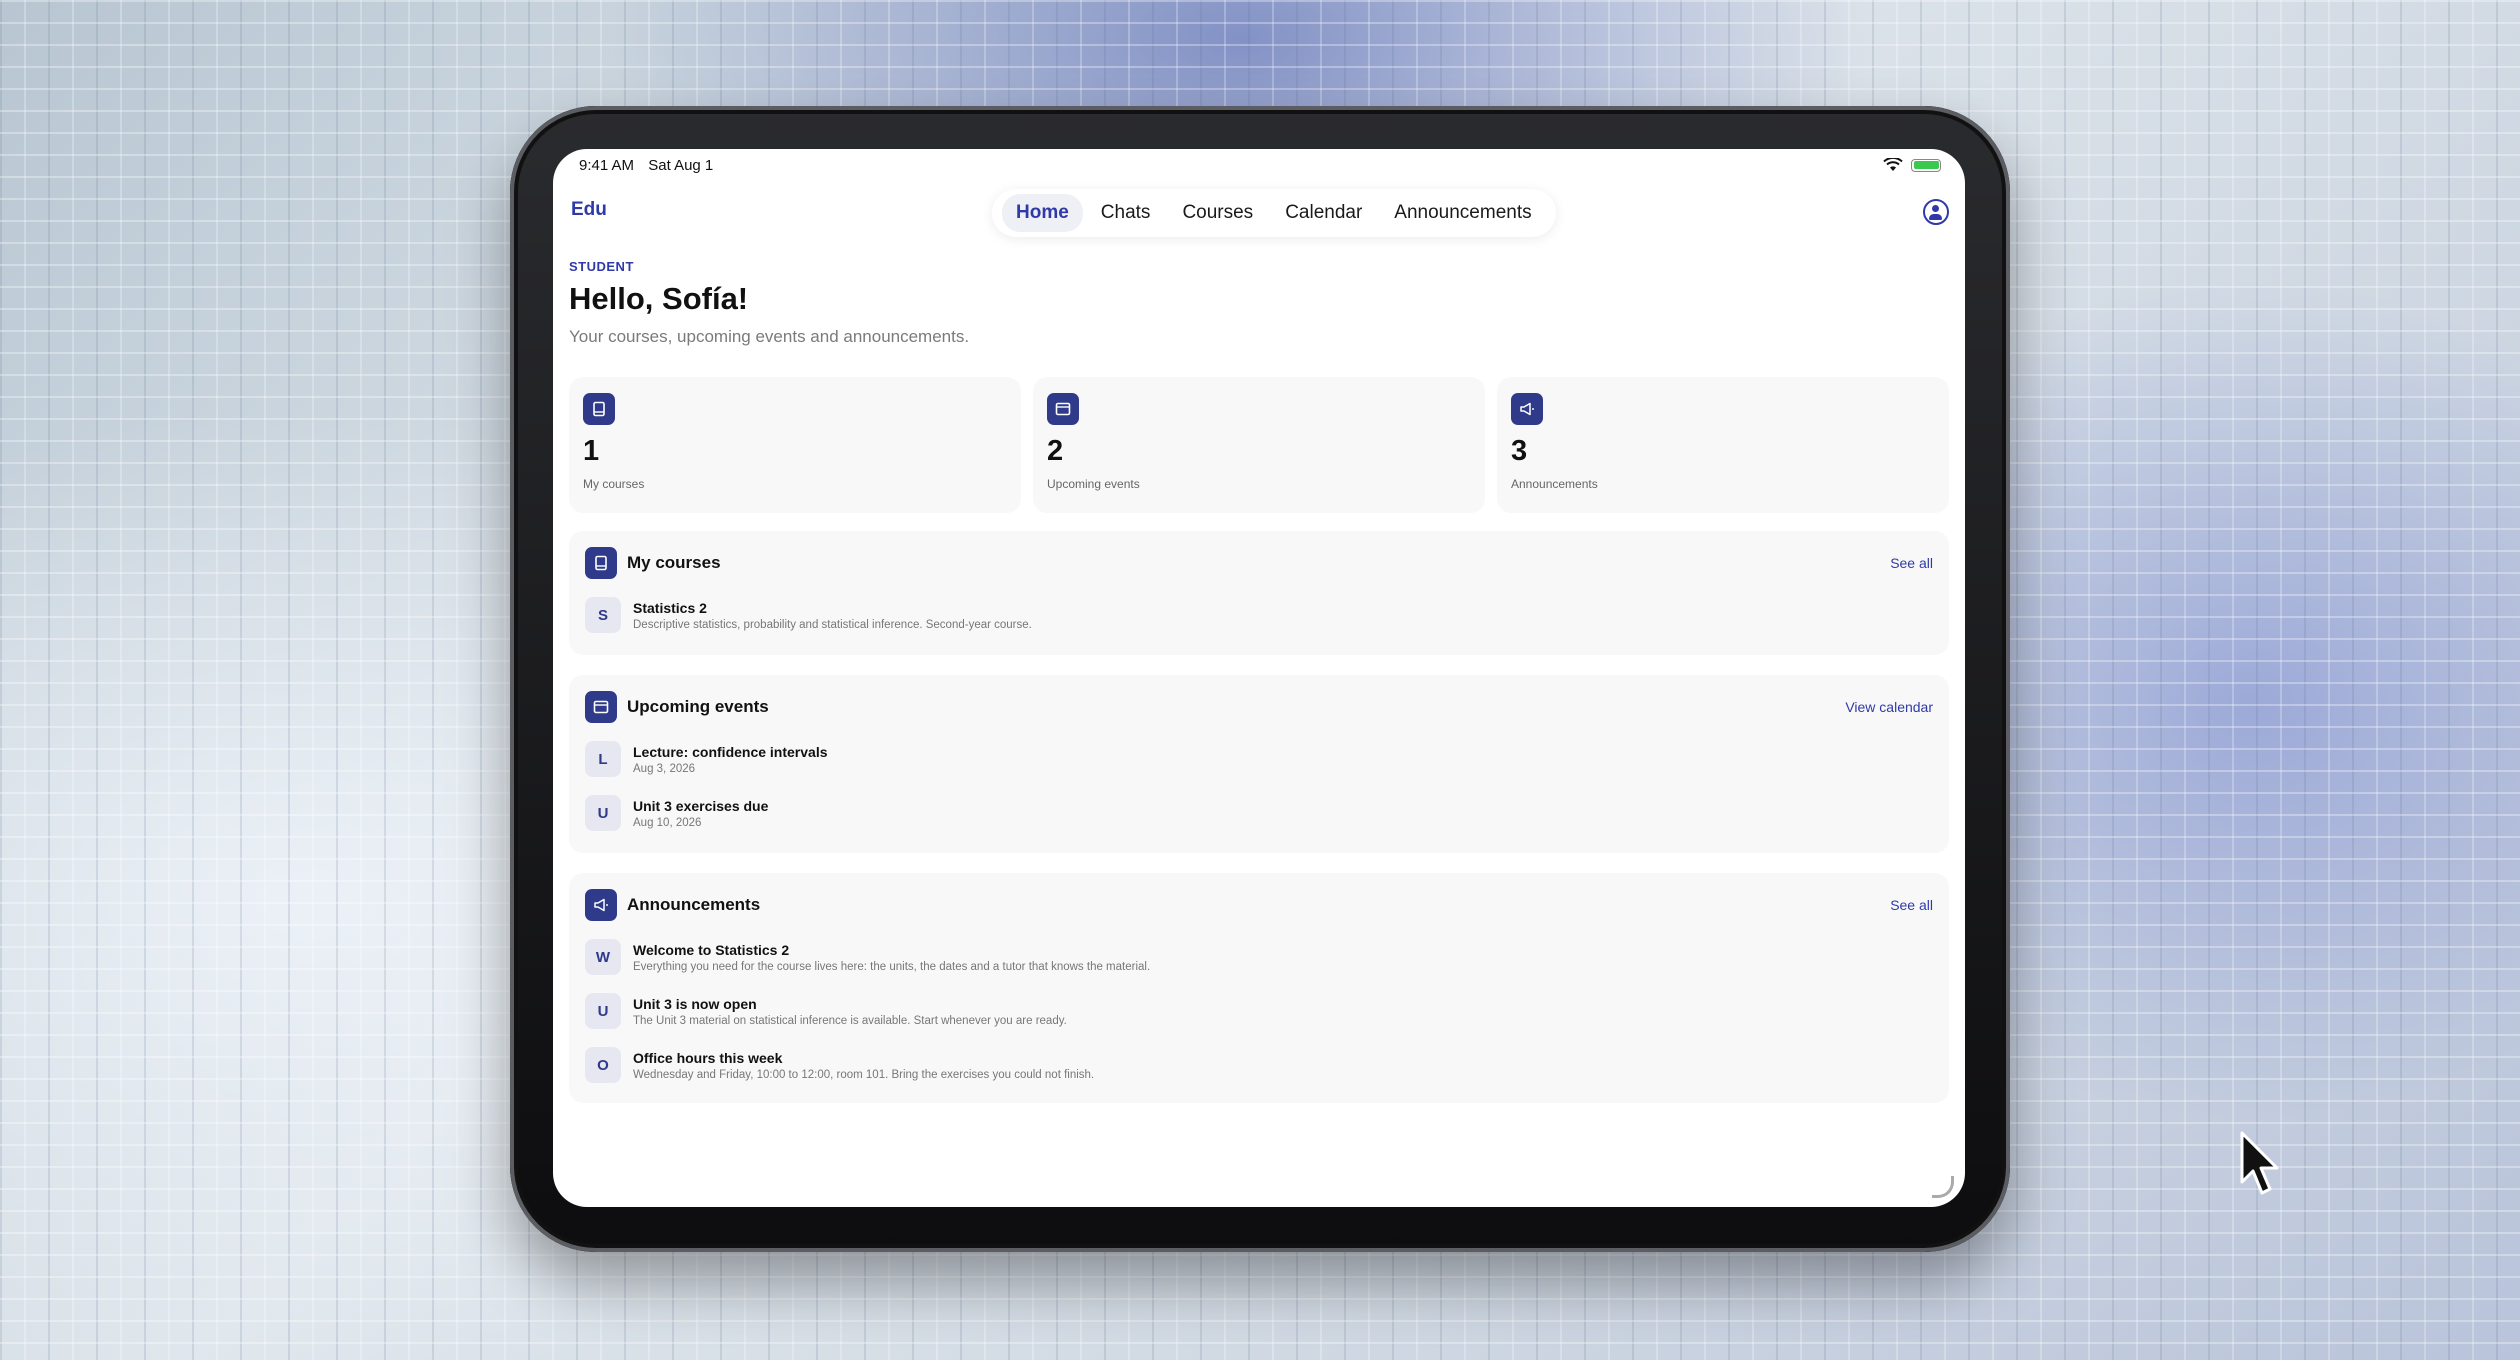  What do you see at coordinates (1126, 213) in the screenshot?
I see `tab-chats: Chats` at bounding box center [1126, 213].